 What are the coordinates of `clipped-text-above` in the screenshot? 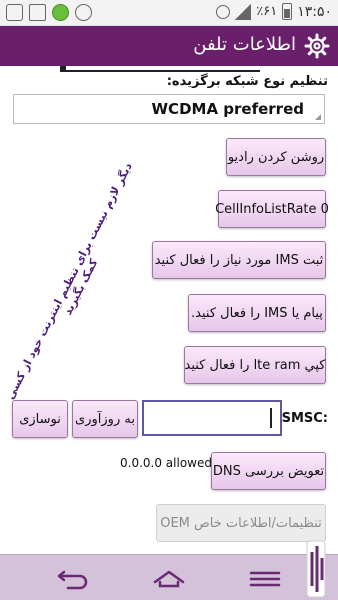 It's located at (160, 69).